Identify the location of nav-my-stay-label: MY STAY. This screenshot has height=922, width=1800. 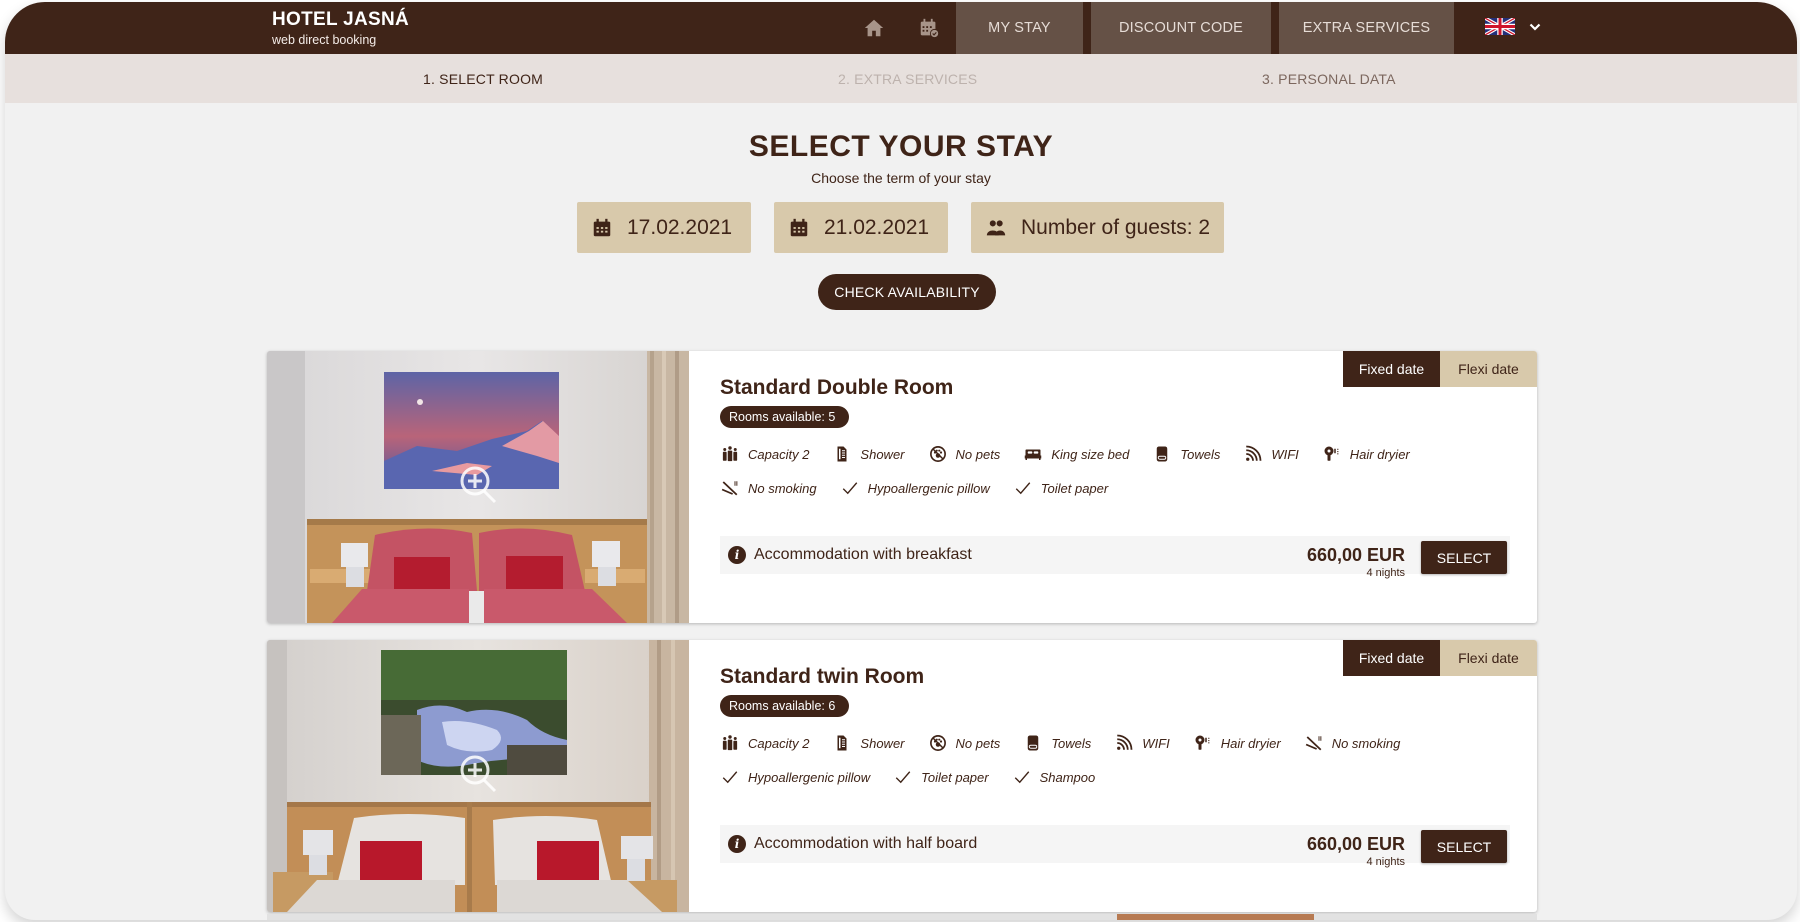
(1019, 28).